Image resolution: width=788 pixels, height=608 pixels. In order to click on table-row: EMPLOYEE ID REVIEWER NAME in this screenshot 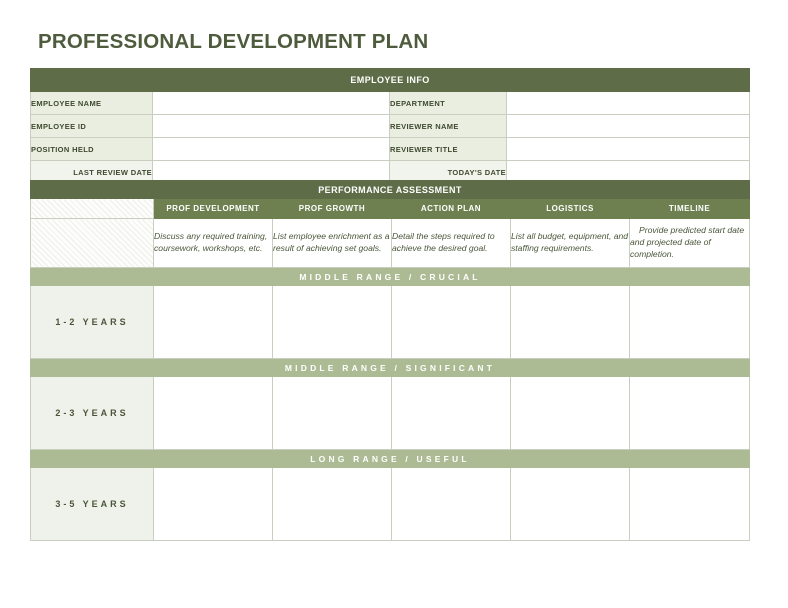, I will do `click(390, 126)`.